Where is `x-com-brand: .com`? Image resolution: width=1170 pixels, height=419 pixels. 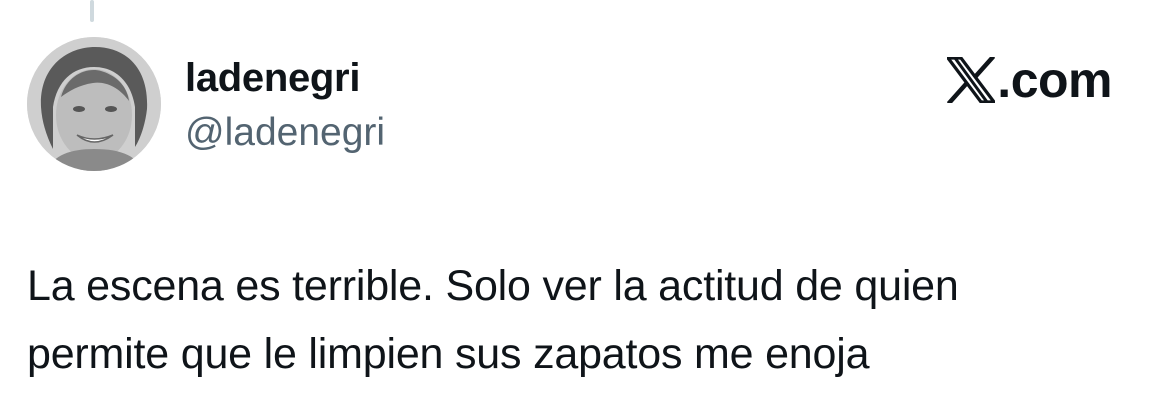
x-com-brand: .com is located at coordinates (1029, 80).